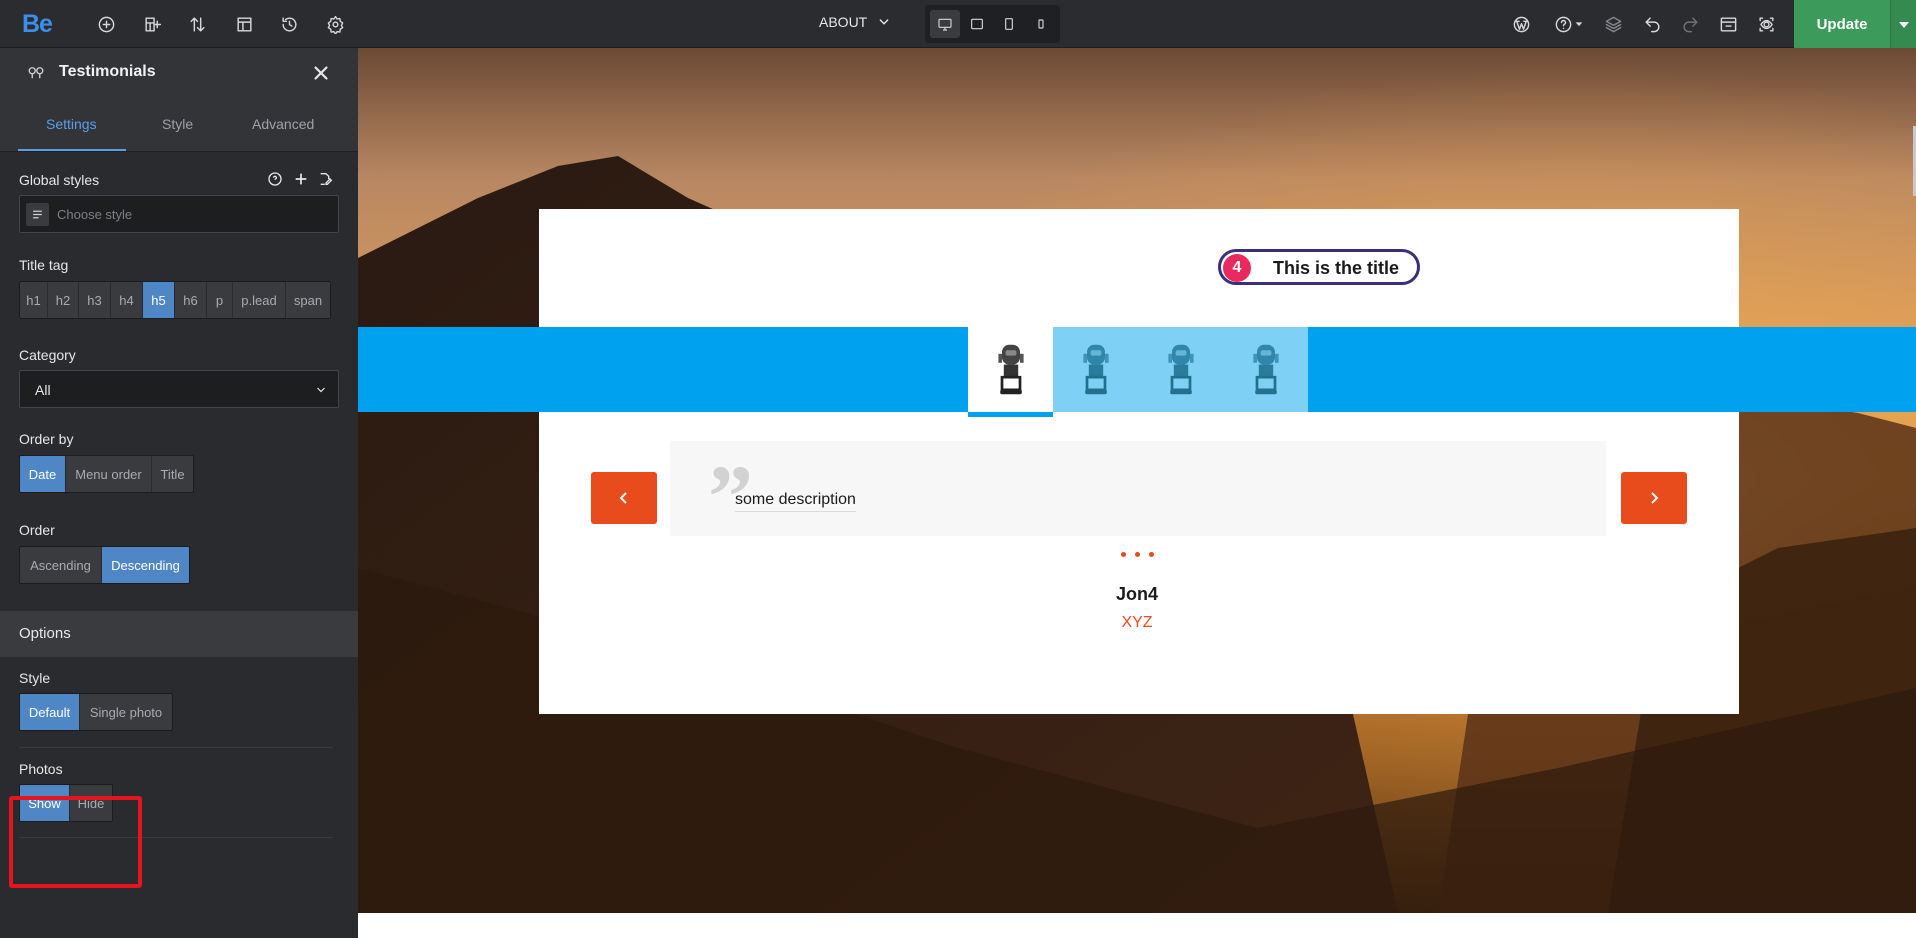 The image size is (1916, 938). I want to click on order-by-date: Date, so click(43, 474).